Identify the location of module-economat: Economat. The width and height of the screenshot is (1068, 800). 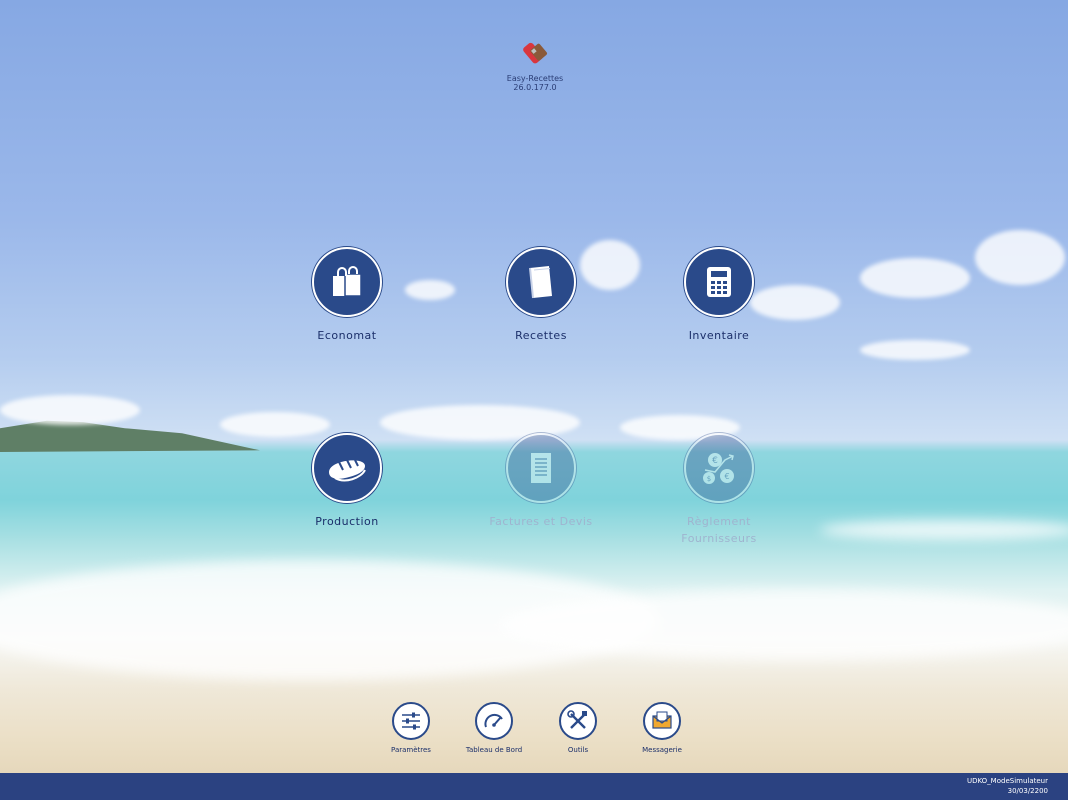
(347, 295).